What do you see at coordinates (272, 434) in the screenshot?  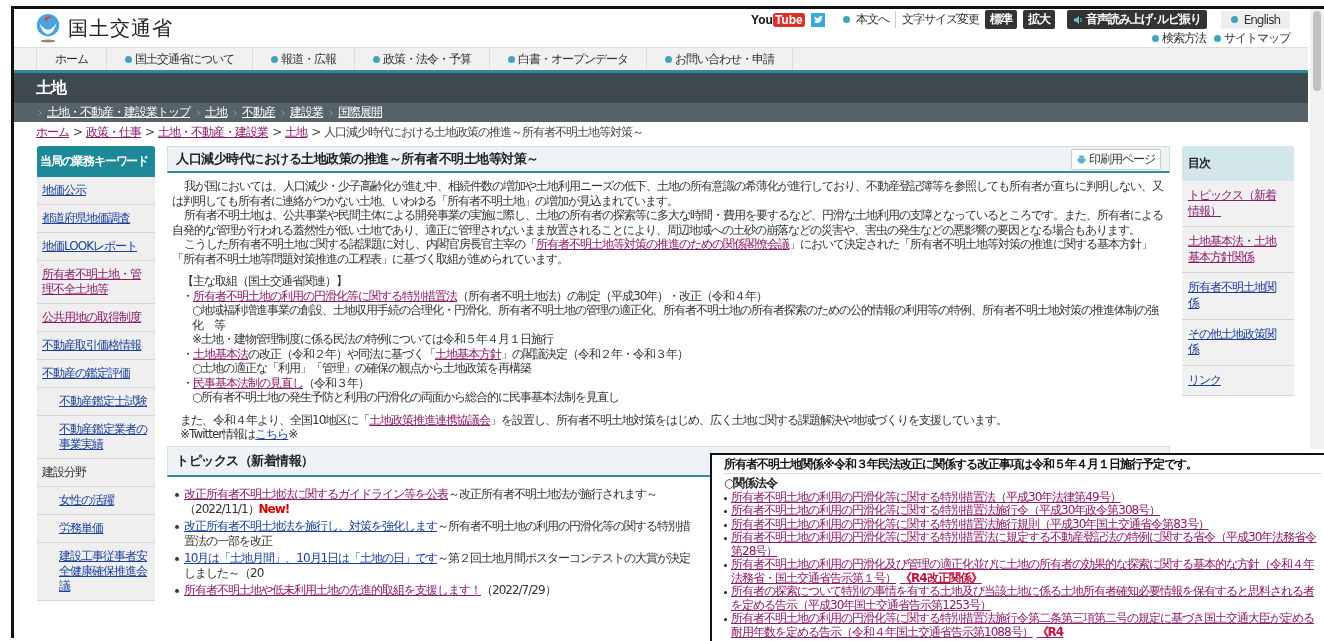 I see `text-link: こちら` at bounding box center [272, 434].